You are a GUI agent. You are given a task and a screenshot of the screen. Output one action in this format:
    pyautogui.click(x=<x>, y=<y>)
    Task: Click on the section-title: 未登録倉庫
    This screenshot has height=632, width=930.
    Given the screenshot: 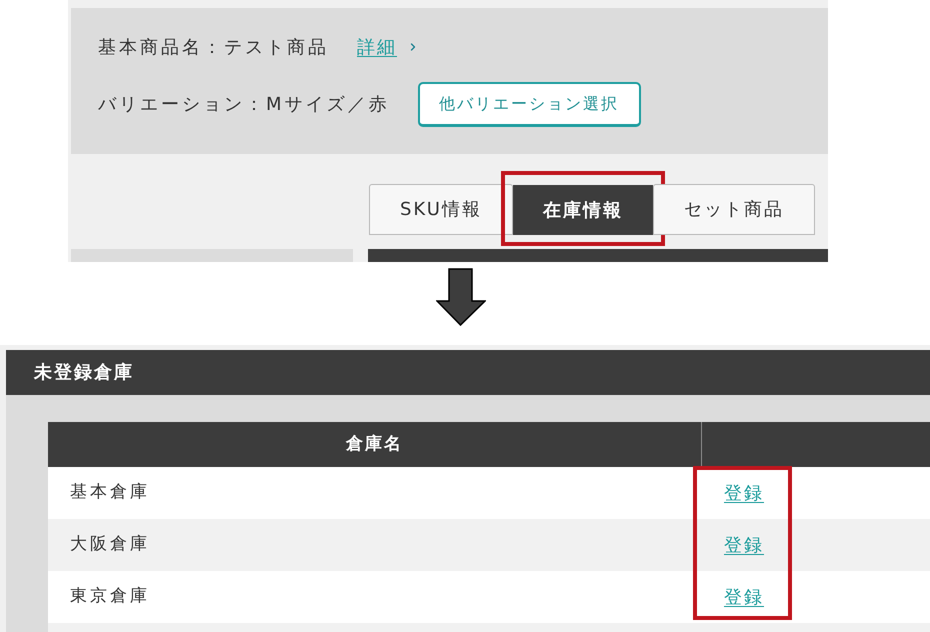 What is the action you would take?
    pyautogui.click(x=84, y=373)
    